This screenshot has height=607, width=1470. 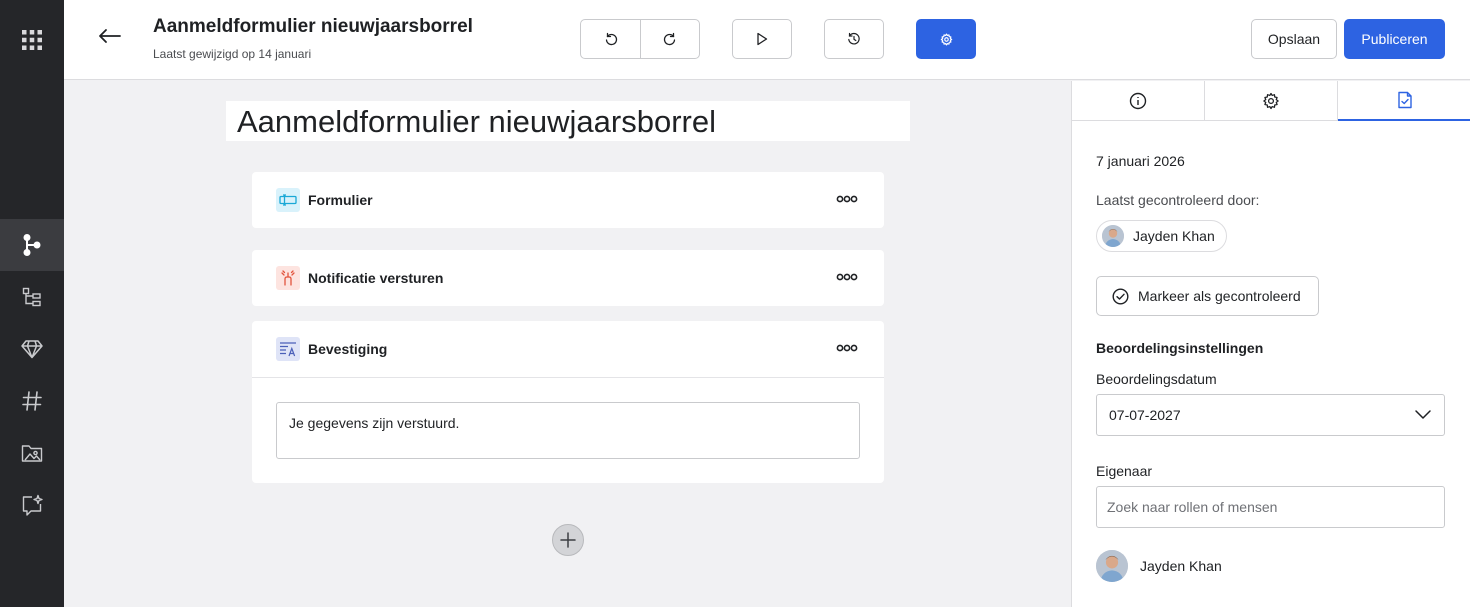 What do you see at coordinates (1174, 236) in the screenshot?
I see `checked-by-name: Jayden Khan` at bounding box center [1174, 236].